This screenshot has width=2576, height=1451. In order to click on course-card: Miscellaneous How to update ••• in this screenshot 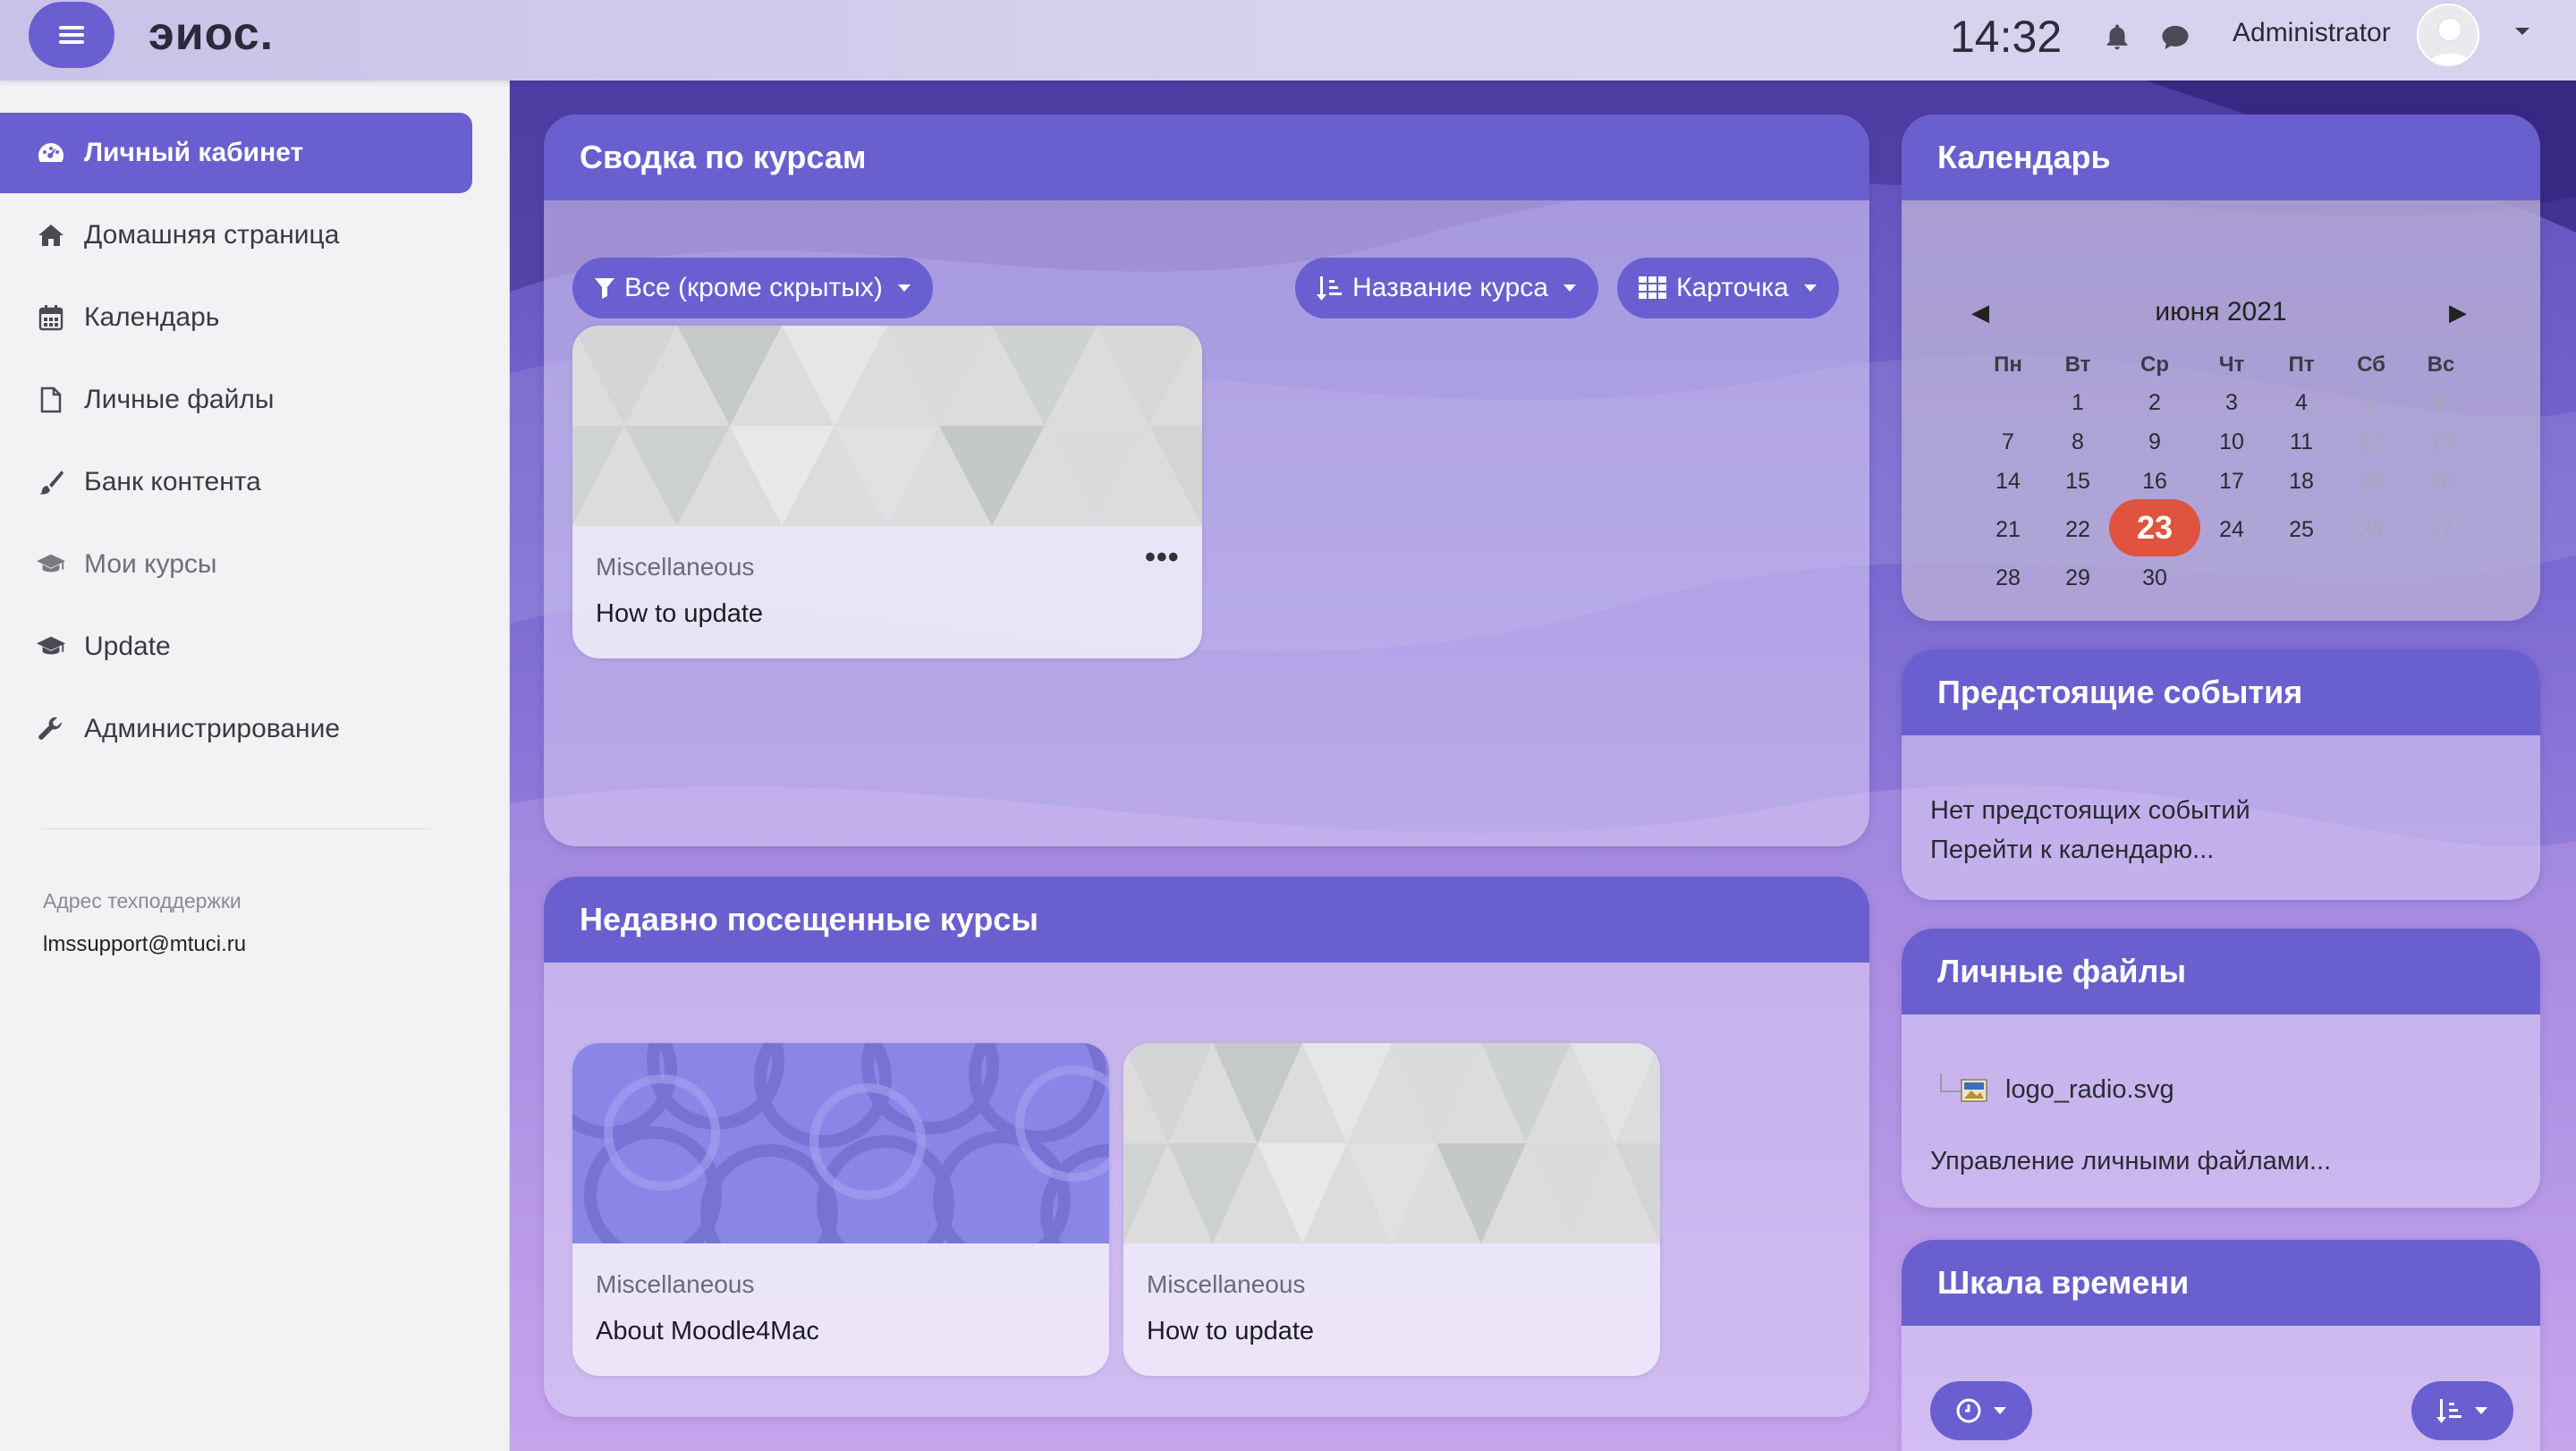, I will do `click(887, 492)`.